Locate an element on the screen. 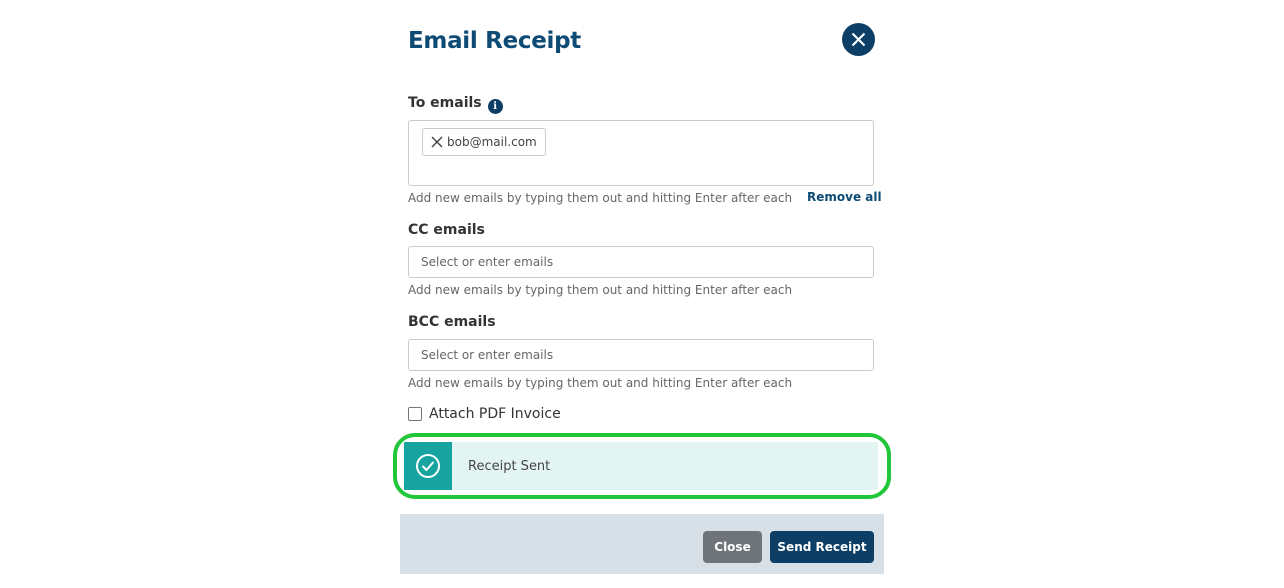  attach-pdf-label: Attach PDF Invoice is located at coordinates (495, 414).